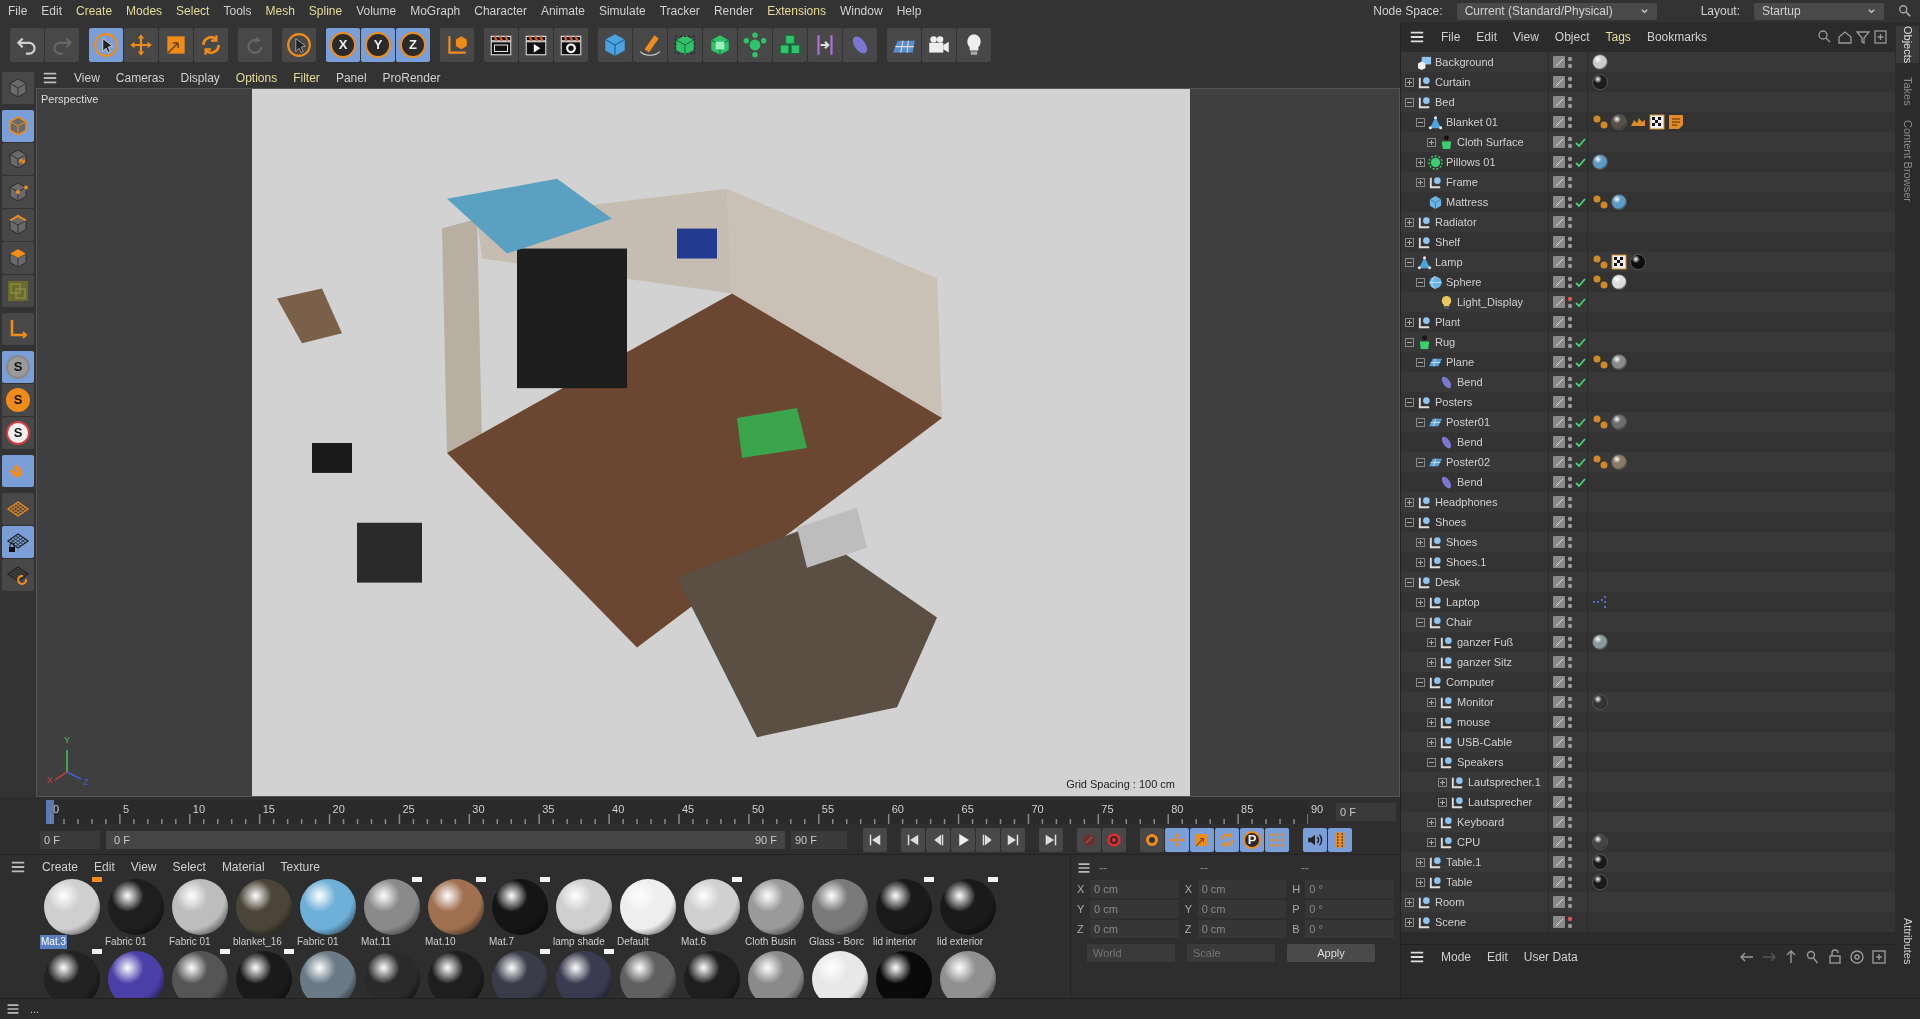 The image size is (1920, 1019). What do you see at coordinates (1449, 262) in the screenshot?
I see `object-name: Lamp` at bounding box center [1449, 262].